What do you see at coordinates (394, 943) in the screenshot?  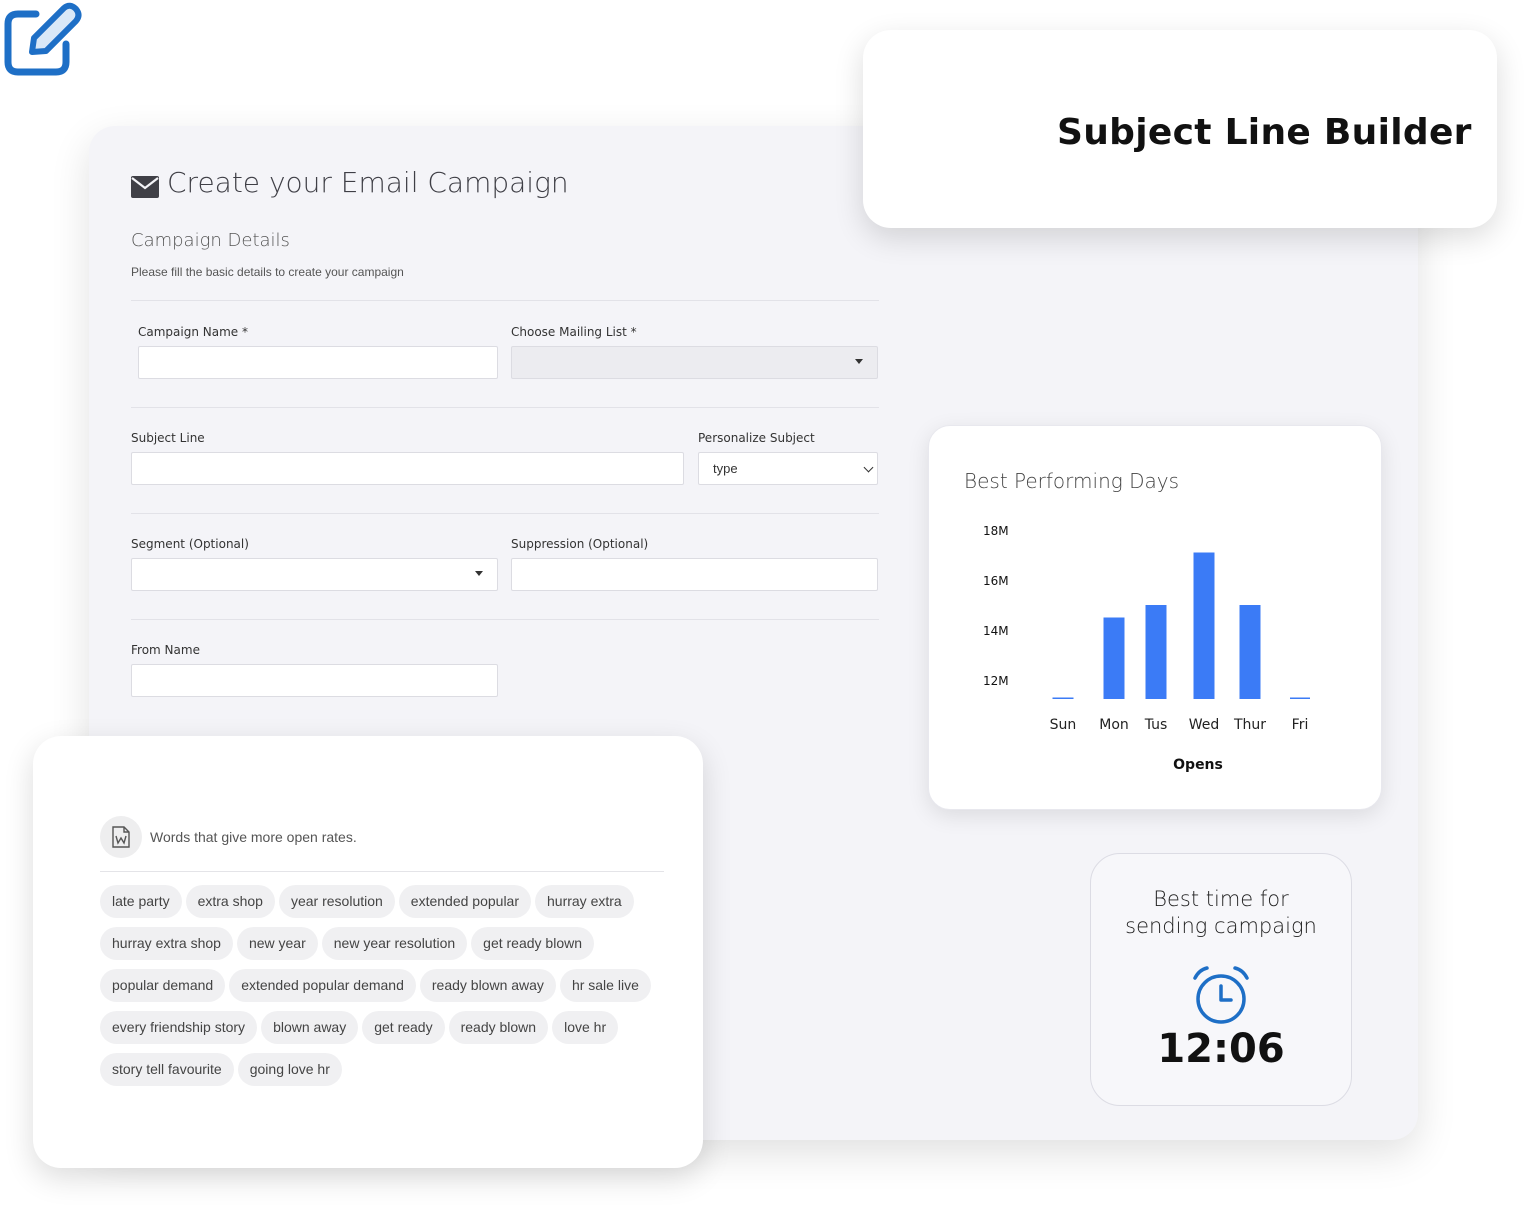 I see `word-chip: new year resolution` at bounding box center [394, 943].